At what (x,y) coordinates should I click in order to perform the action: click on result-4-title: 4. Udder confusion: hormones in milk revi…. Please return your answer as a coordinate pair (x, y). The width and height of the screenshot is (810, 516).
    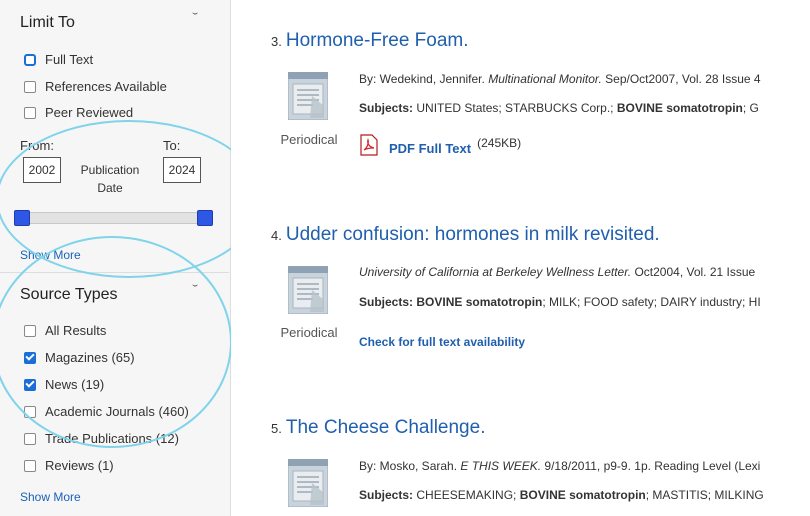
    Looking at the image, I should click on (465, 235).